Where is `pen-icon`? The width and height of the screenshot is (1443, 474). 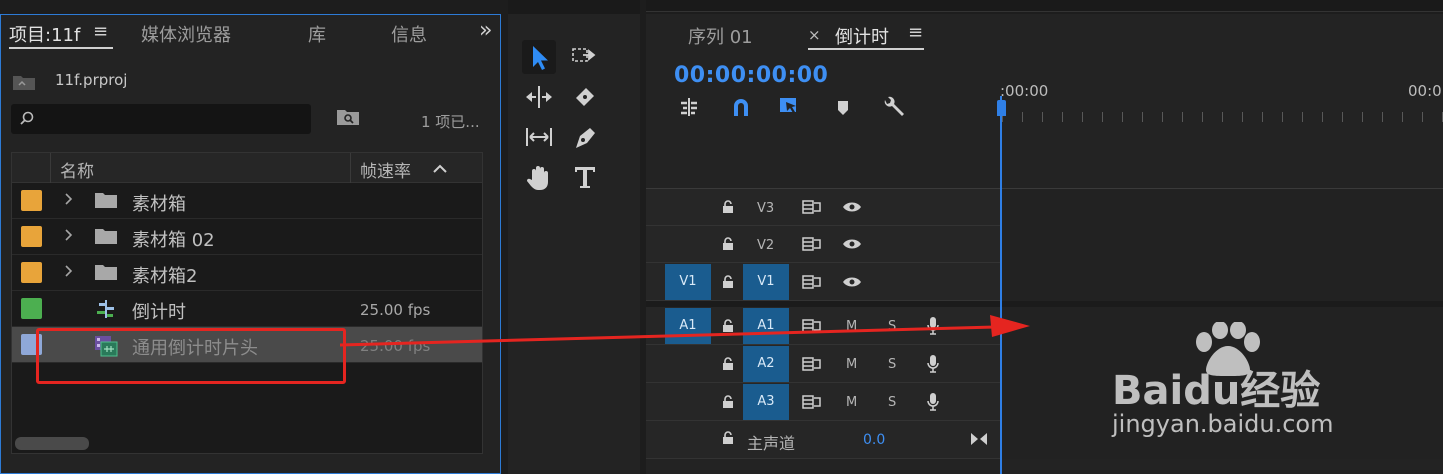 pen-icon is located at coordinates (585, 137).